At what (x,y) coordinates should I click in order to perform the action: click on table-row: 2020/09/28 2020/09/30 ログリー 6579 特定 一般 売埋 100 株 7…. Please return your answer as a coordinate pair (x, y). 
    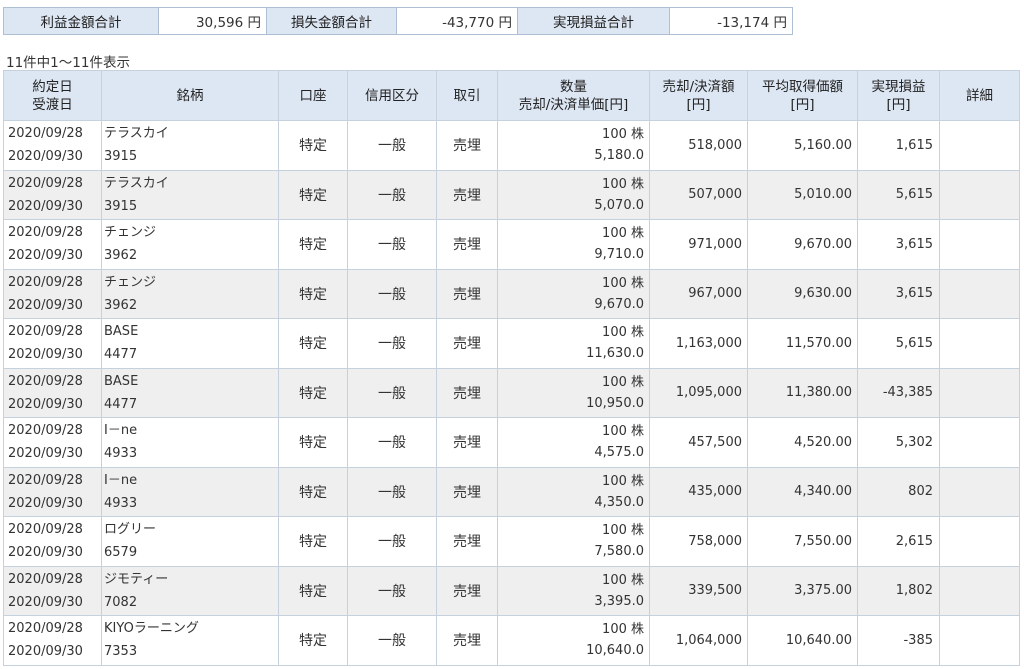
    Looking at the image, I should click on (511, 541).